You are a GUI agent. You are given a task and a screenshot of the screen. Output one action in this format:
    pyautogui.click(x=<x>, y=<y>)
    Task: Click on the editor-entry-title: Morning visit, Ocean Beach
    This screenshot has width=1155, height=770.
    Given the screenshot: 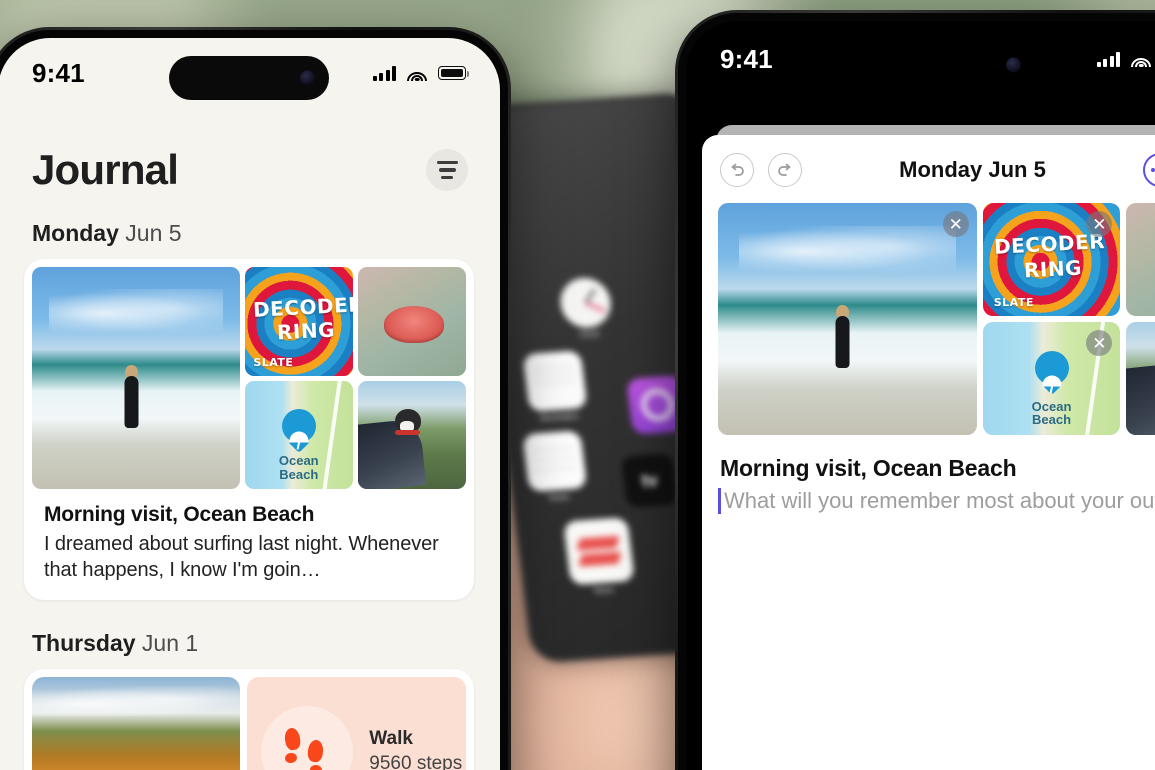 What is the action you would take?
    pyautogui.click(x=937, y=468)
    